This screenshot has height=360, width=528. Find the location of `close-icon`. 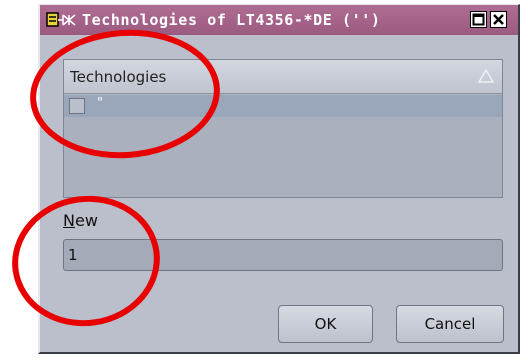

close-icon is located at coordinates (498, 19).